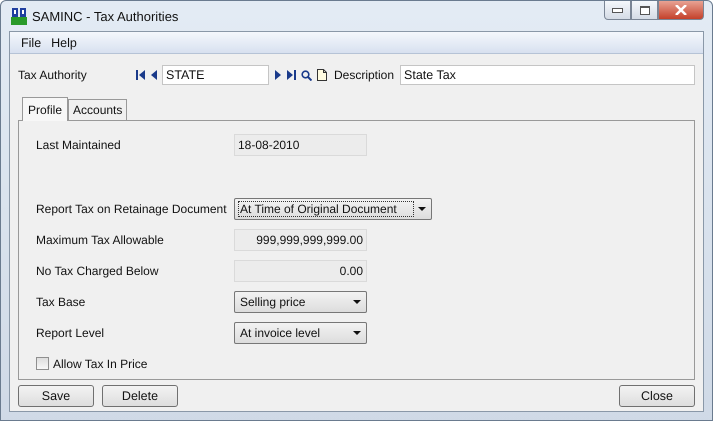 Image resolution: width=713 pixels, height=421 pixels. Describe the element at coordinates (141, 75) in the screenshot. I see `first-record-icon` at that location.